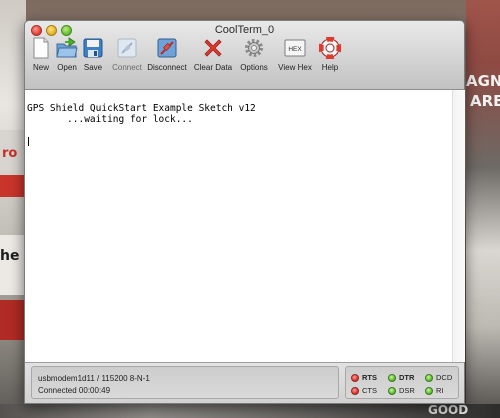 The height and width of the screenshot is (418, 500). What do you see at coordinates (355, 391) in the screenshot?
I see `cts-indicator-led` at bounding box center [355, 391].